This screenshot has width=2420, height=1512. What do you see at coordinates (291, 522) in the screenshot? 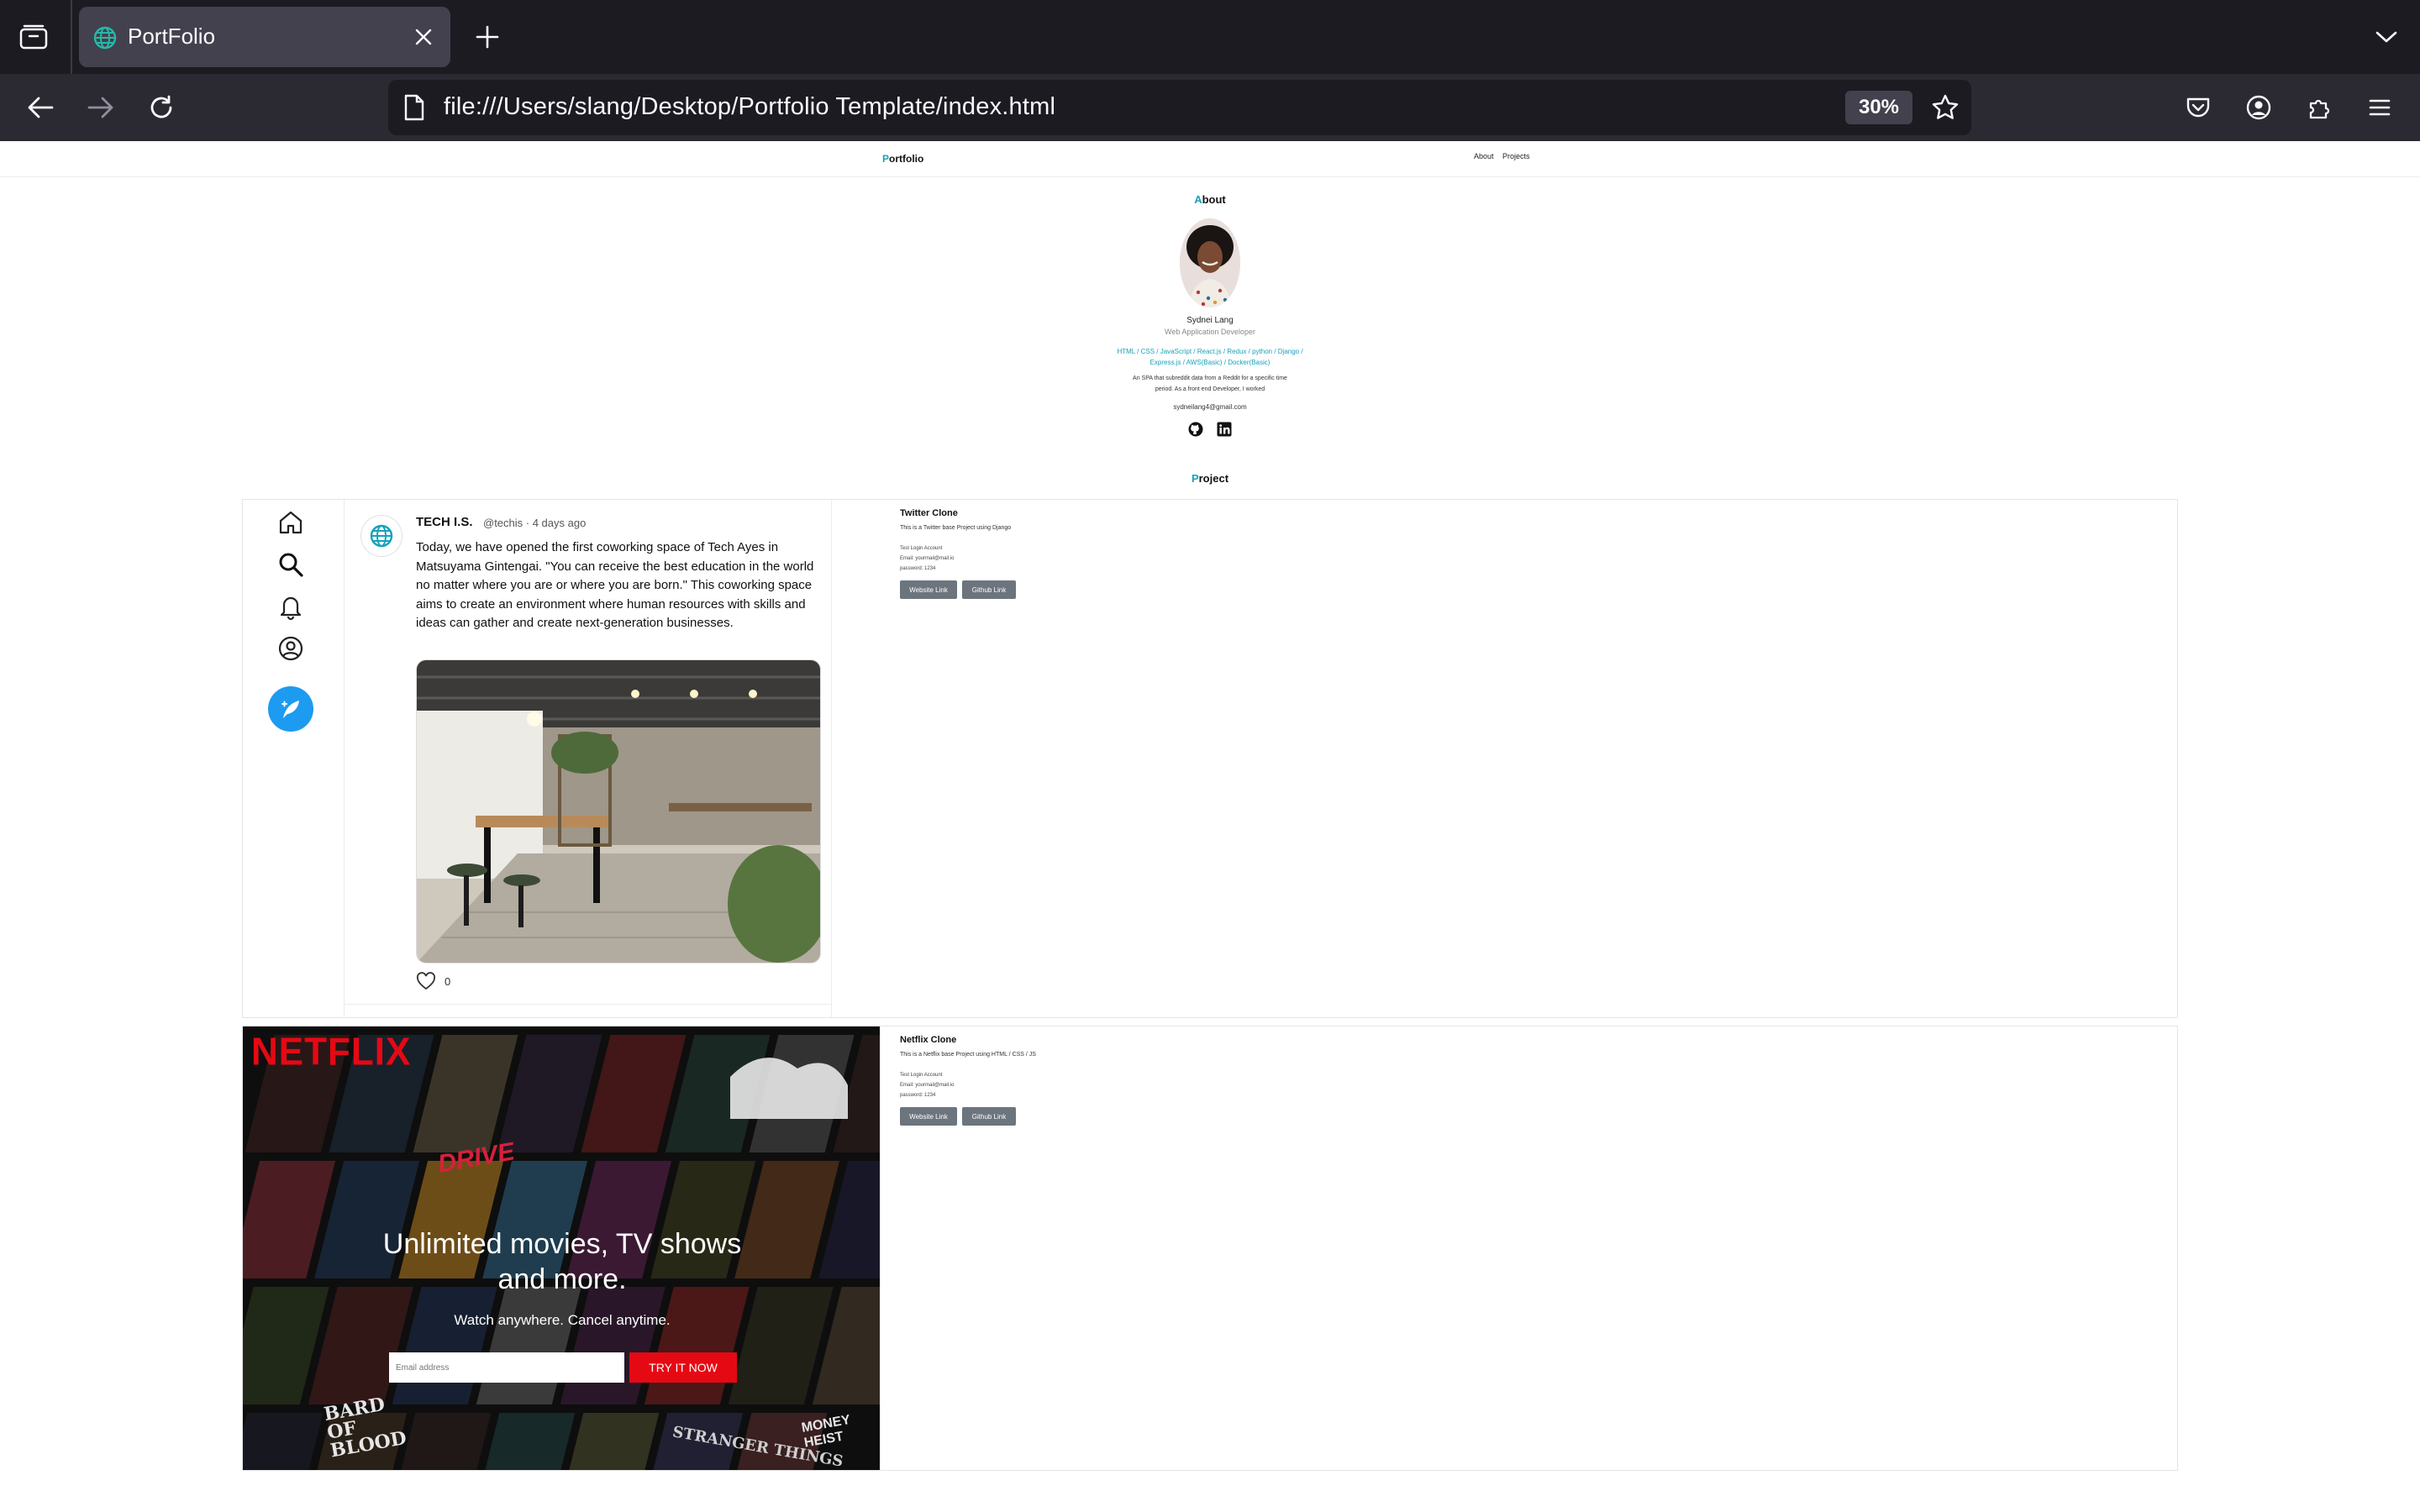
I see `home-icon` at bounding box center [291, 522].